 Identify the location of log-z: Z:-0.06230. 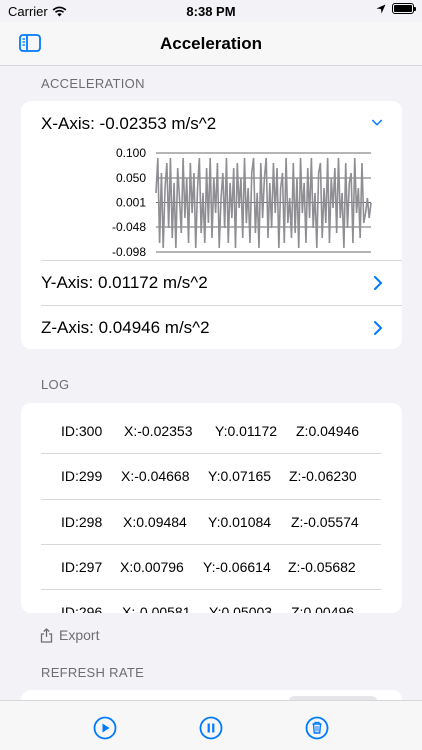
(323, 476).